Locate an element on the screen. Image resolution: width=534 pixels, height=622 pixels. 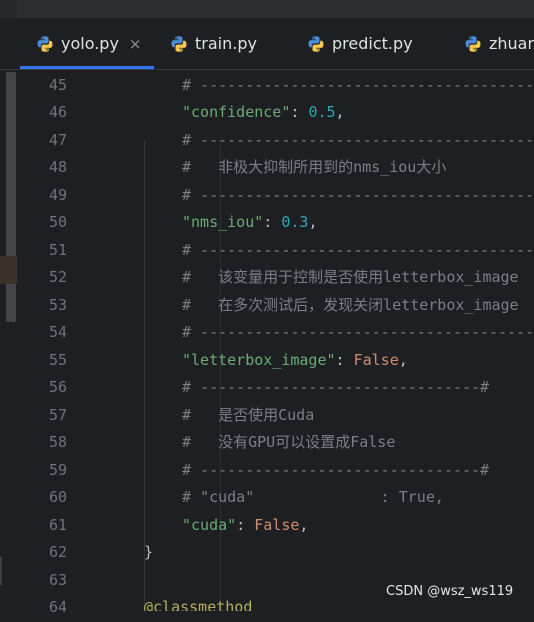
line-number: 59 is located at coordinates (57, 469).